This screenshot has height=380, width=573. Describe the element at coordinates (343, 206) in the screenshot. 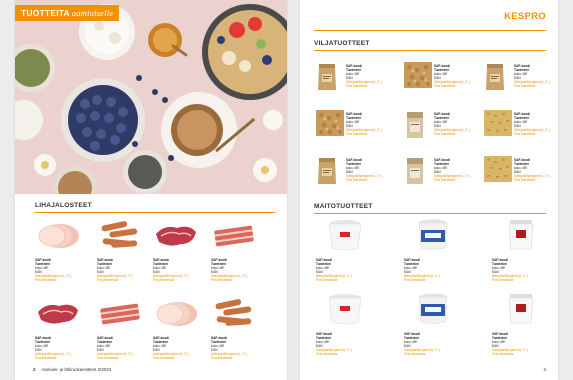

I see `section-title-dairy: MAITOTUOTTEET` at that location.